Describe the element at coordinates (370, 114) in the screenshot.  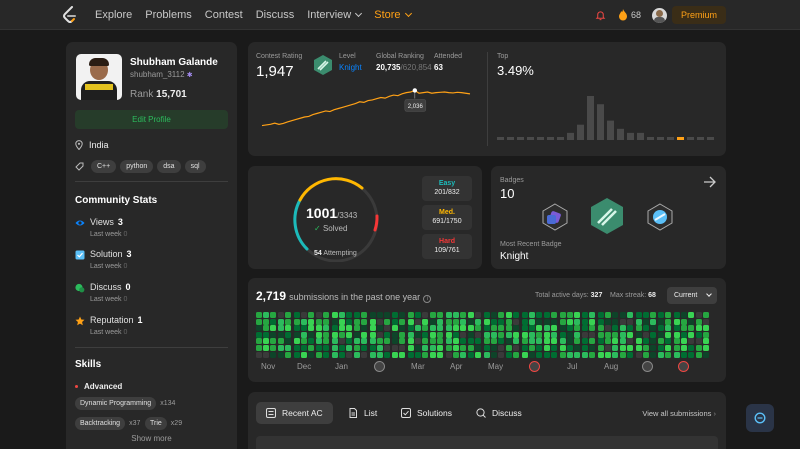
I see `rating-line-chart: 2,036` at that location.